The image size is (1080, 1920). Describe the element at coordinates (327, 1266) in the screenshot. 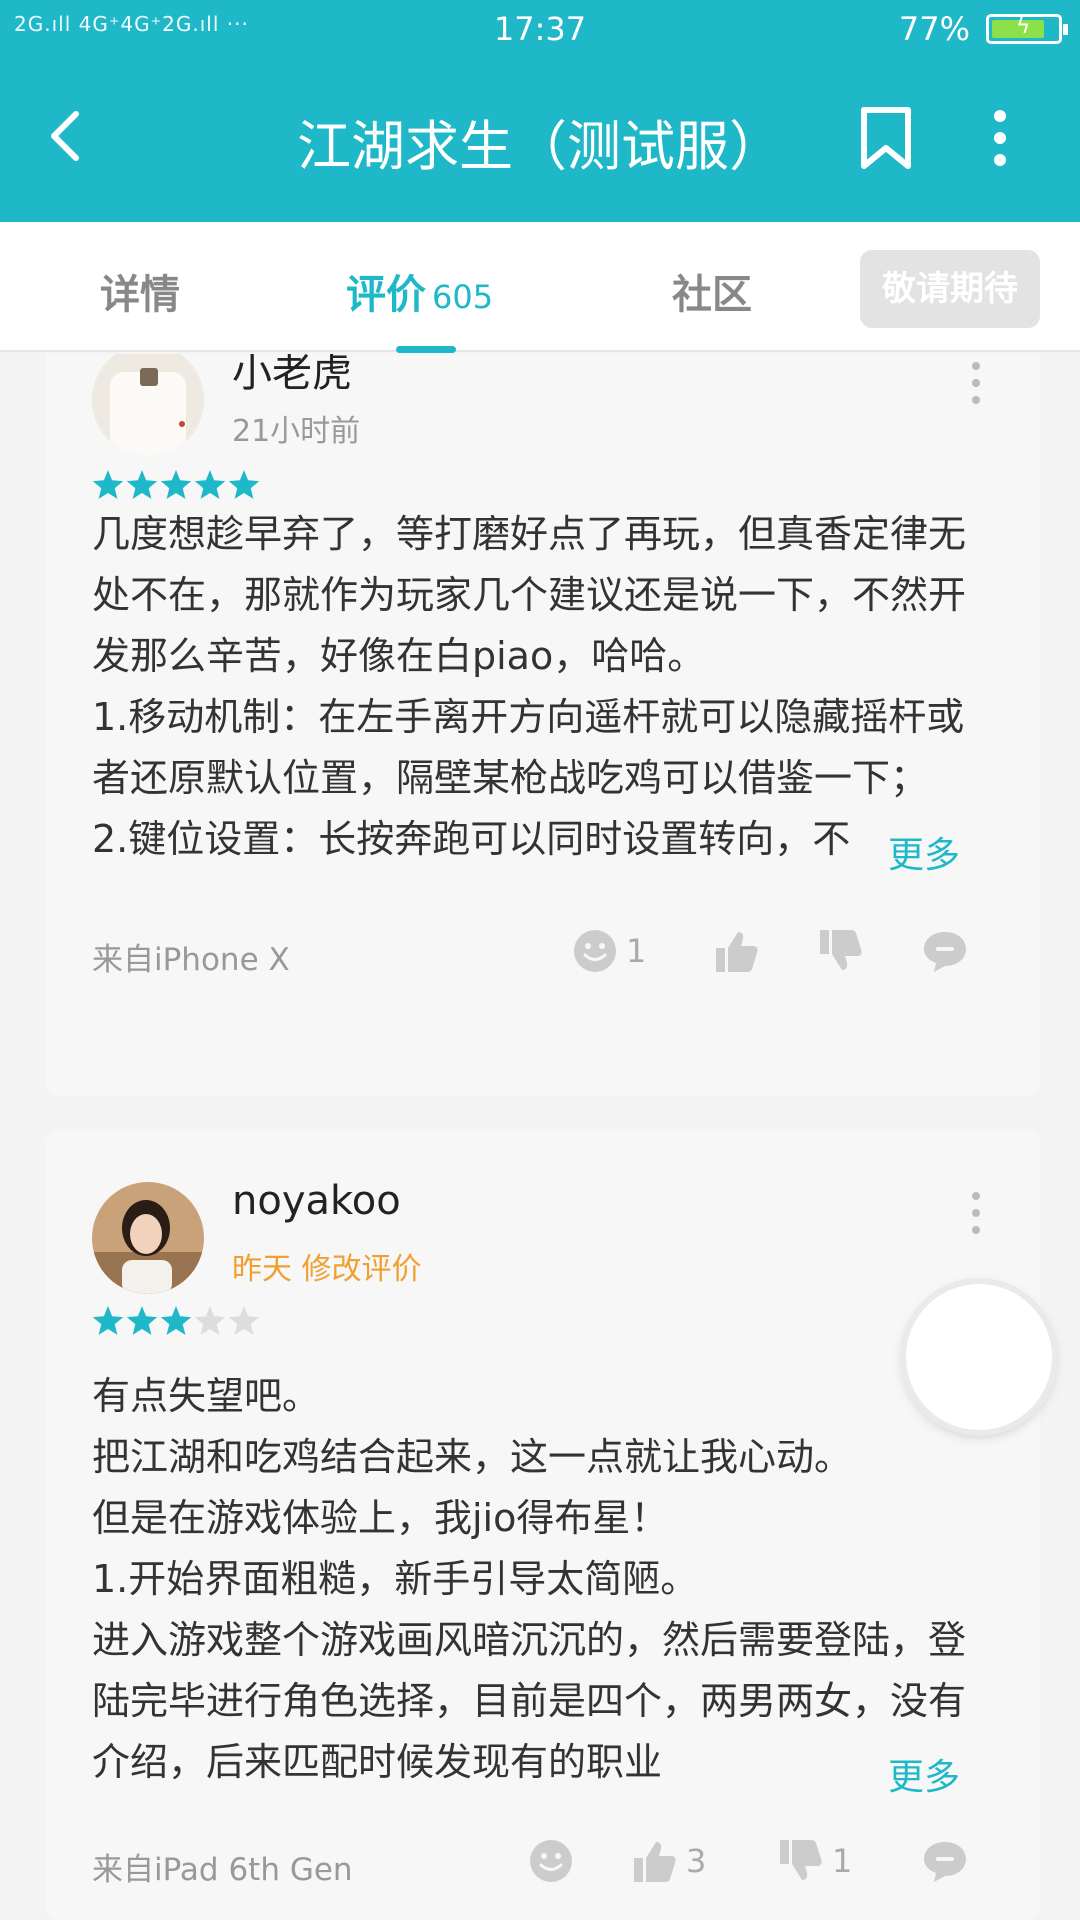

I see `review-time: 昨天 修改评价` at that location.